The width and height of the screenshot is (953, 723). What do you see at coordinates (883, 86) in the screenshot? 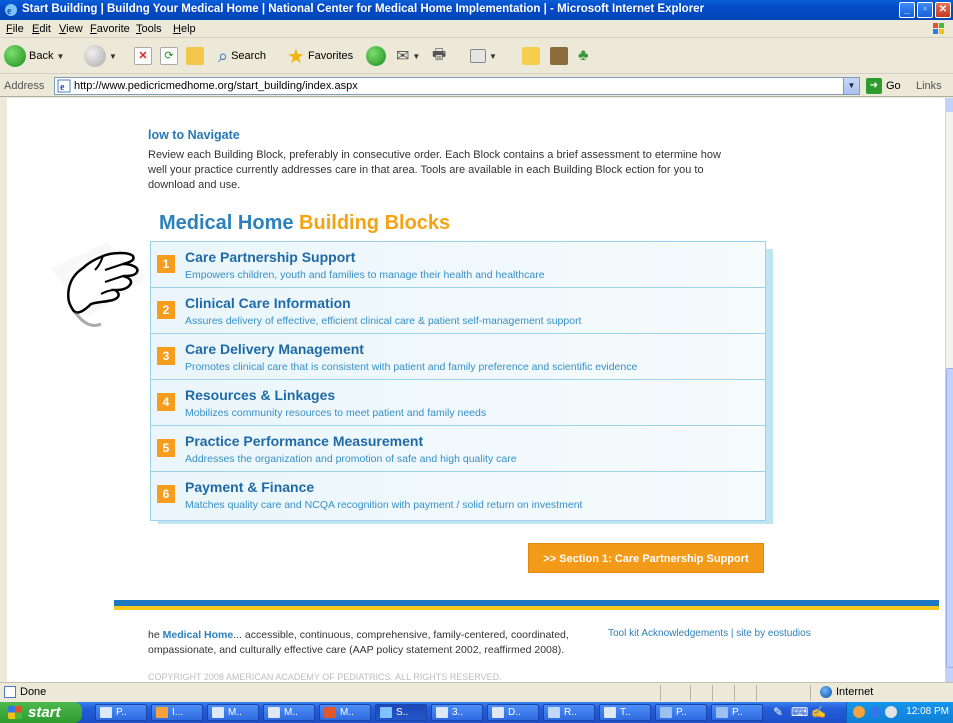
I see `go-button: ➜ Go` at bounding box center [883, 86].